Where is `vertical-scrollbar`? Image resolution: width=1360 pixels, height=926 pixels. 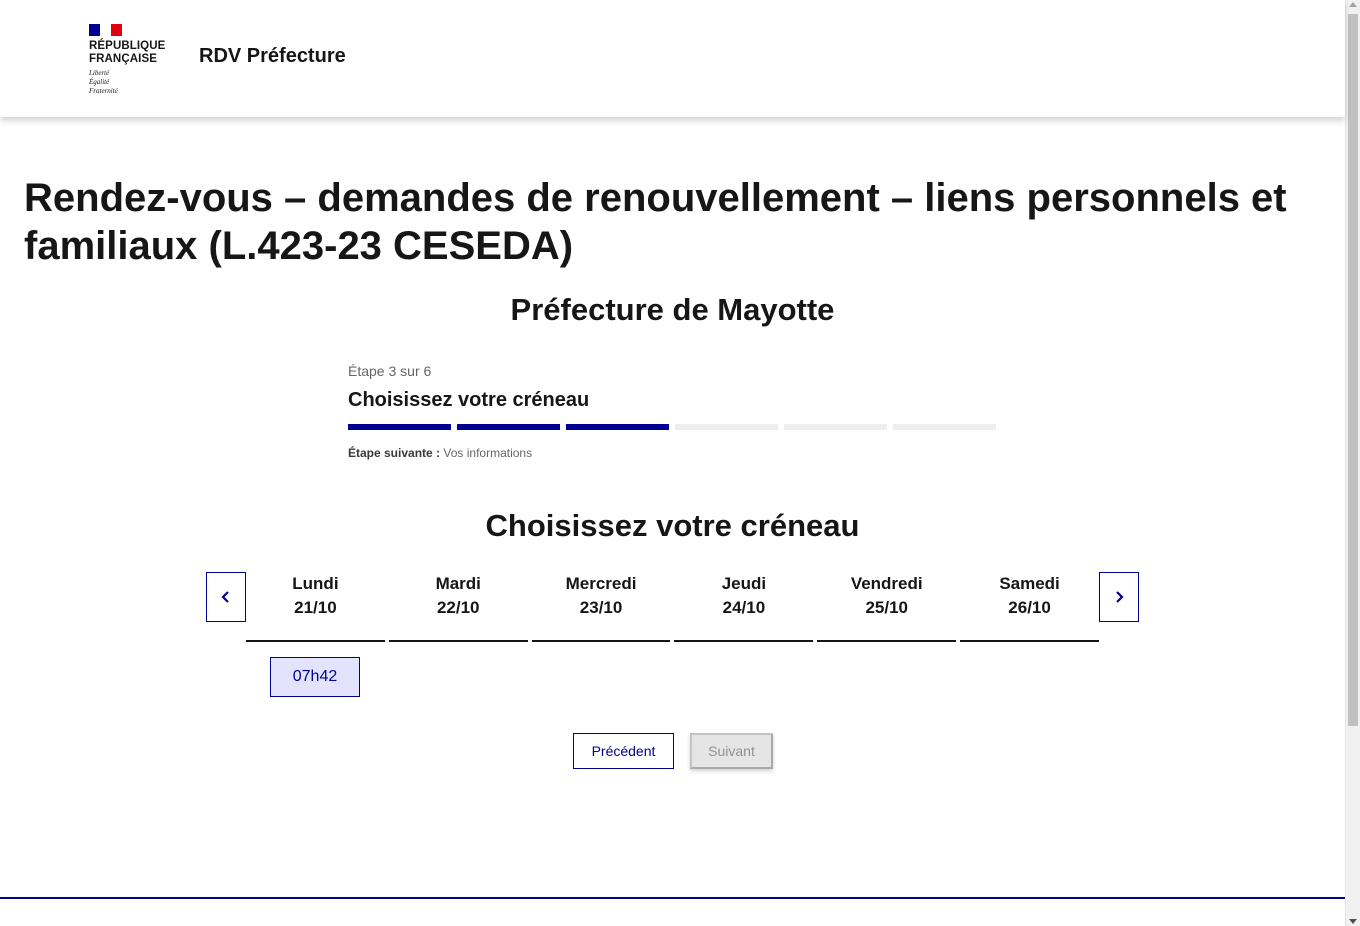
vertical-scrollbar is located at coordinates (1352, 463).